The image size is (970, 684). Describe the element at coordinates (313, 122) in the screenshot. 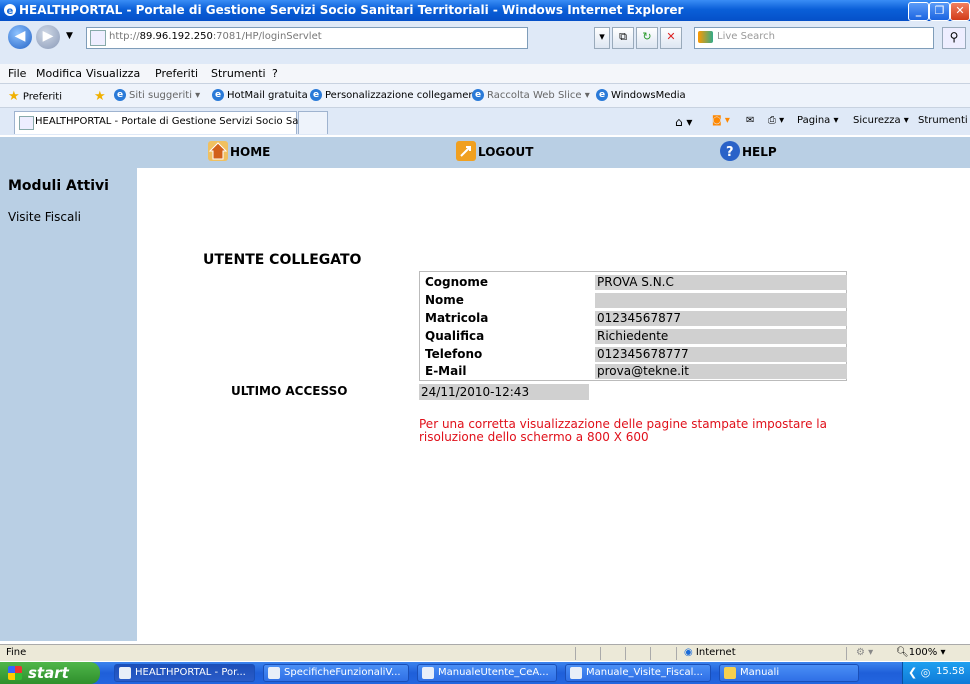

I see `new-tab-button` at that location.